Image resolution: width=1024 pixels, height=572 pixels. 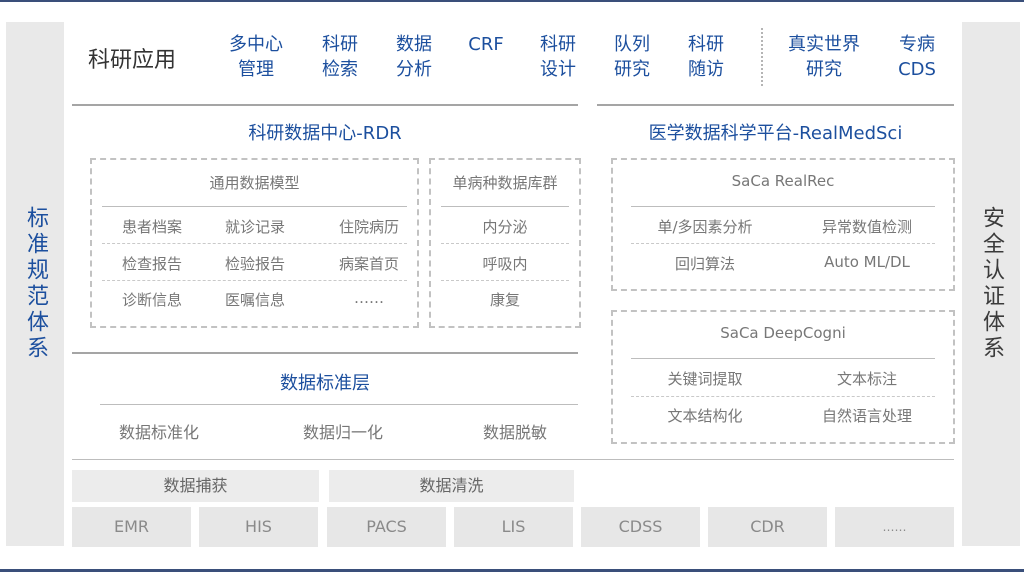 What do you see at coordinates (705, 379) in the screenshot?
I see `deepcogni-item: 关键词提取` at bounding box center [705, 379].